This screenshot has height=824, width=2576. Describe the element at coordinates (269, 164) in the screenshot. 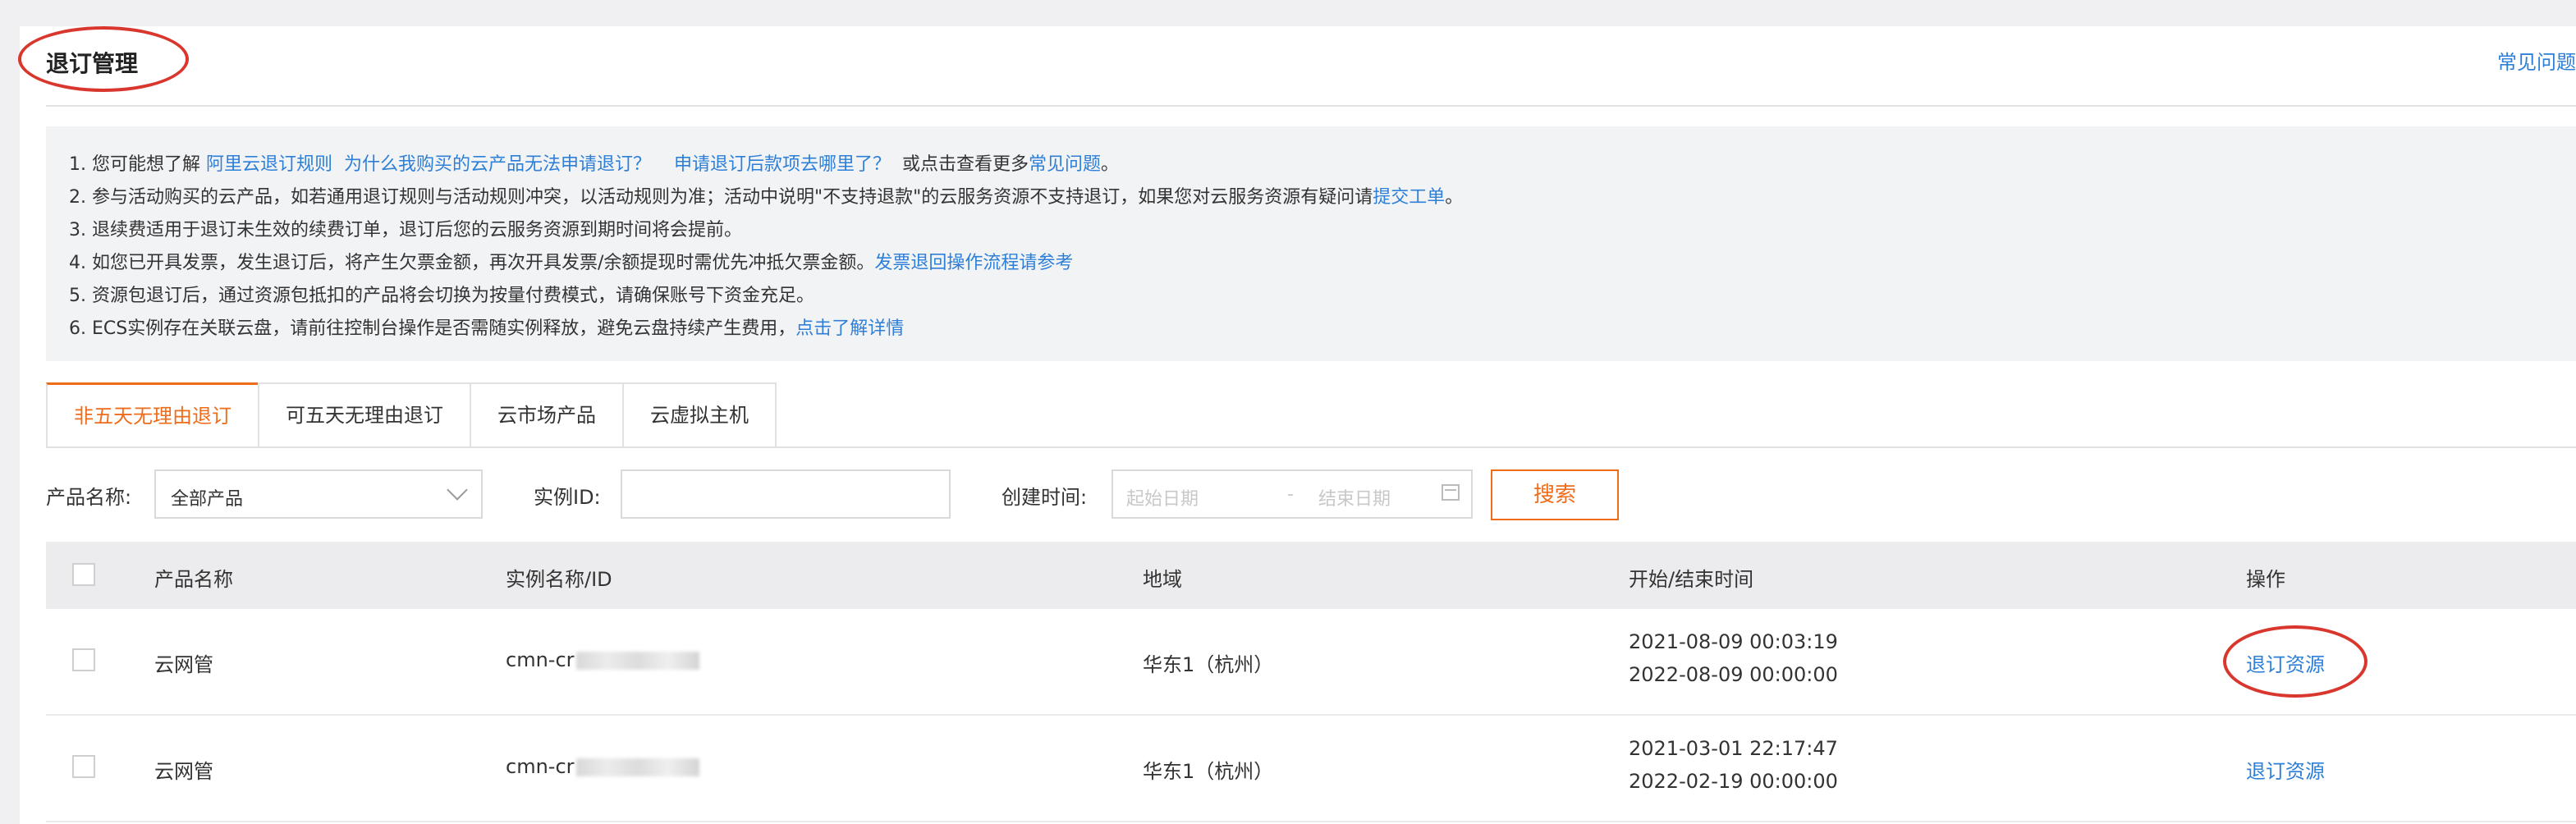

I see `refund-rules-link: 阿里云退订规则` at that location.